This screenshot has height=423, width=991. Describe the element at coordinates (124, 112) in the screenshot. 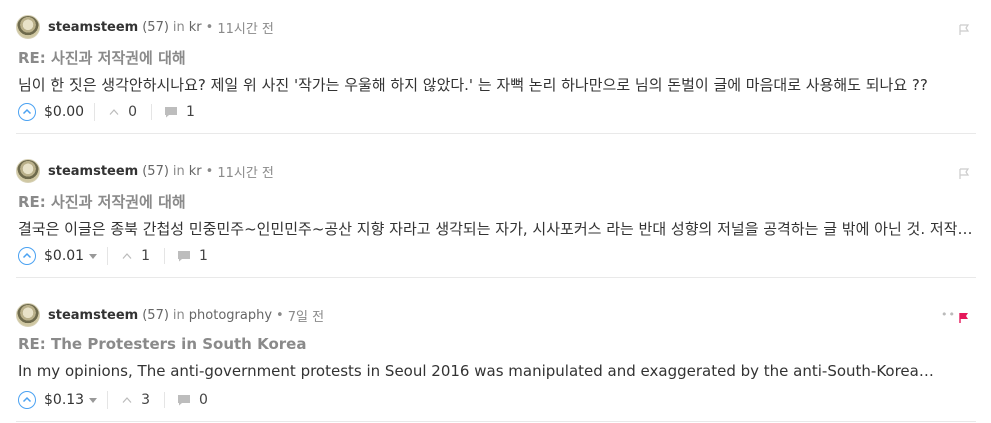

I see `voters-group: 0` at that location.